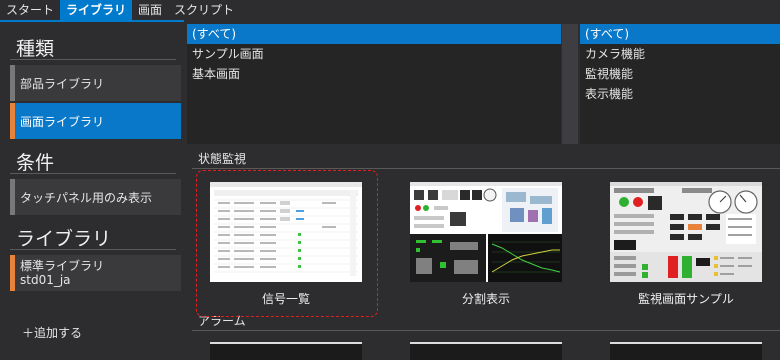  Describe the element at coordinates (93, 173) in the screenshot. I see `condition-divider` at that location.